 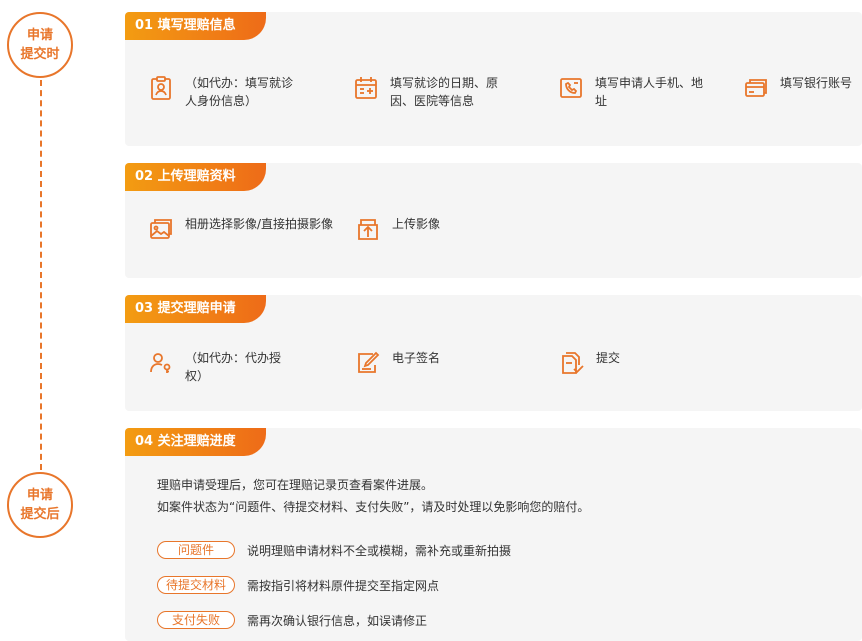 I want to click on timeline-dashed-line, so click(x=41, y=275).